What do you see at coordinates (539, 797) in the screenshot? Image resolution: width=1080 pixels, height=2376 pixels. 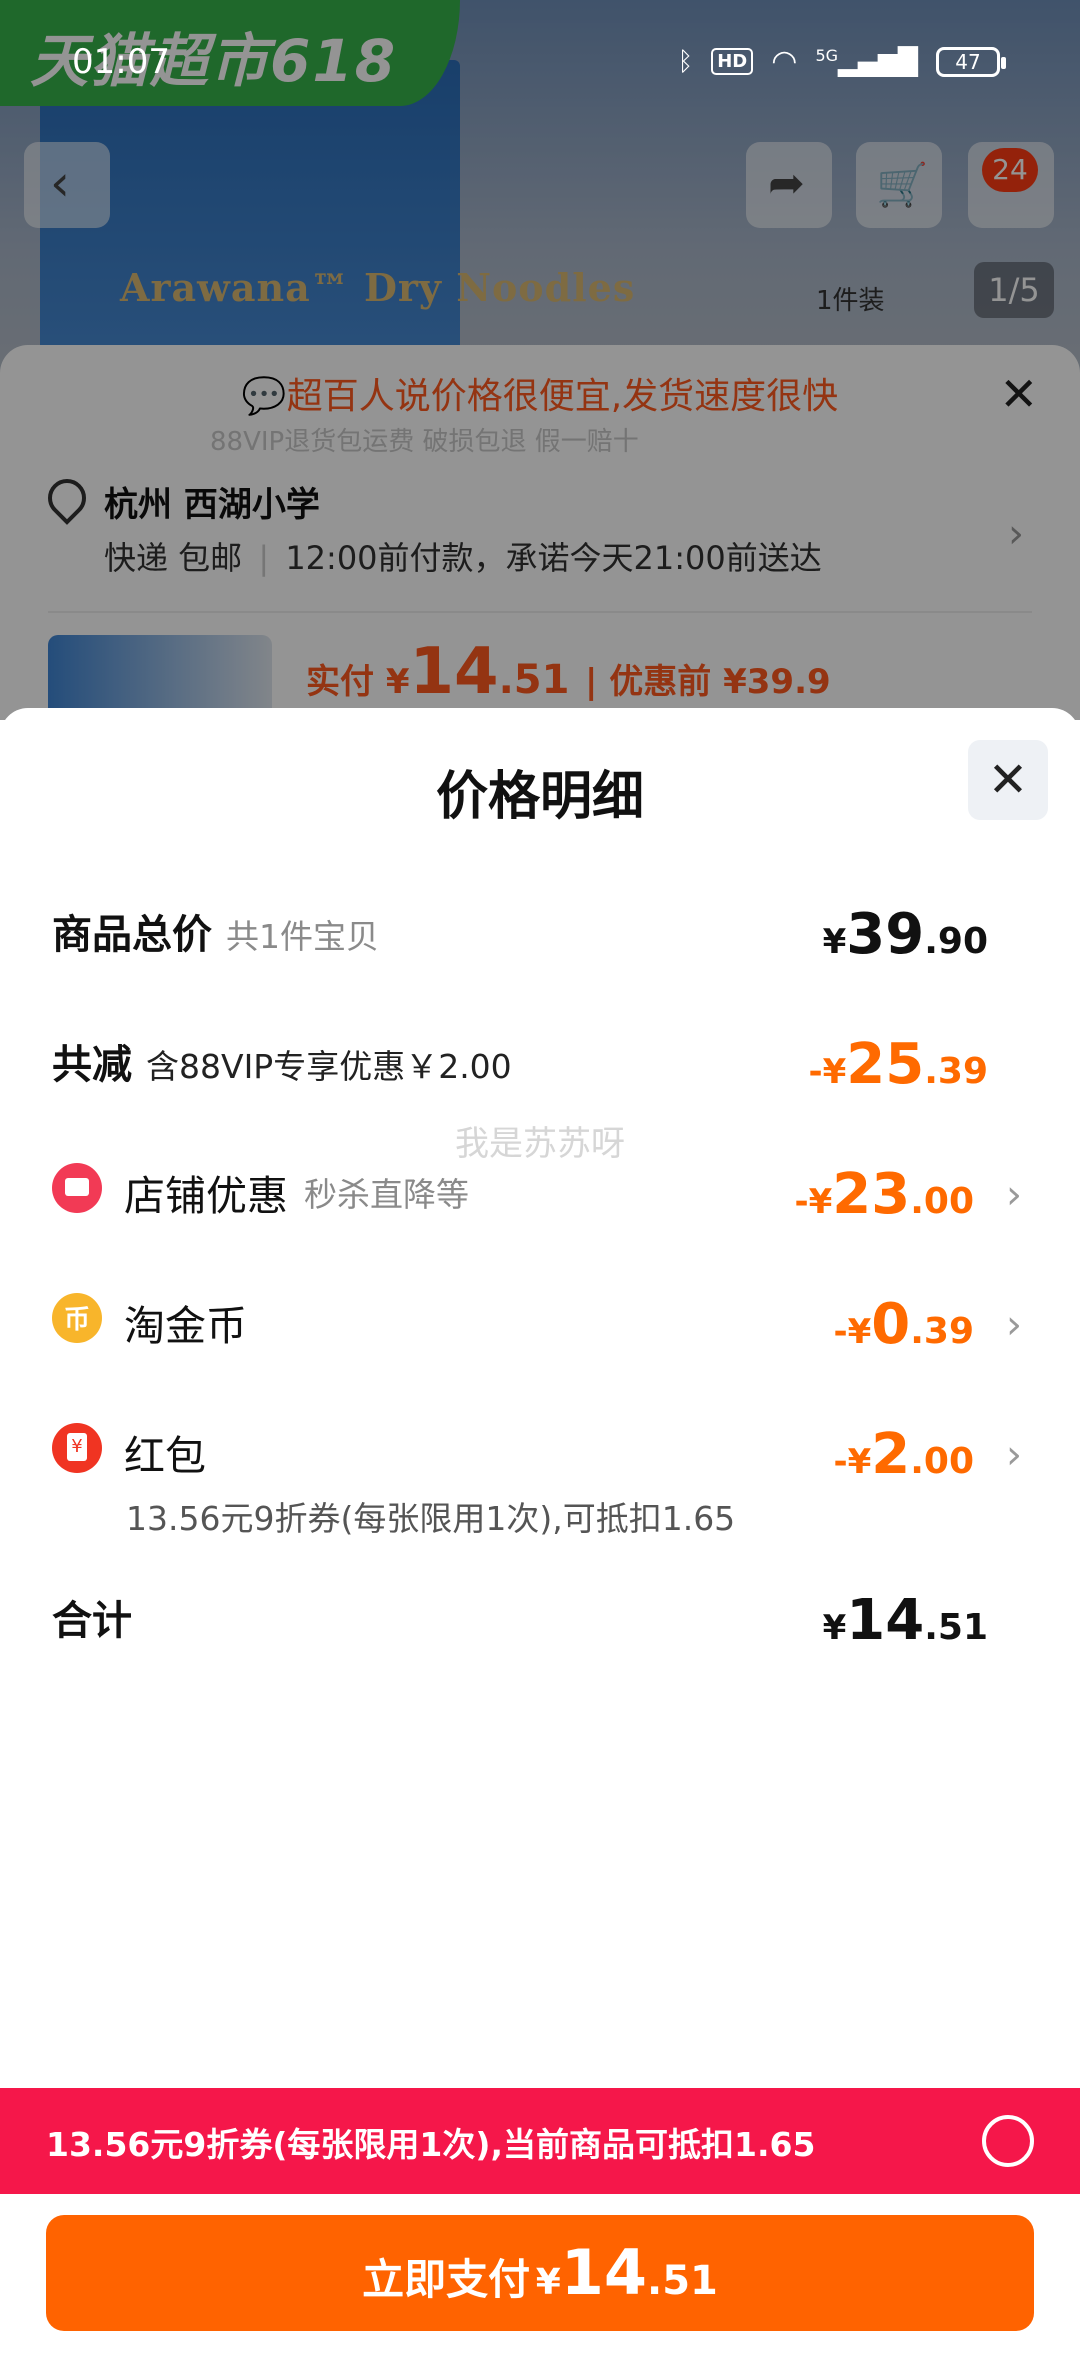 I see `sheet-title: 价格明细` at bounding box center [539, 797].